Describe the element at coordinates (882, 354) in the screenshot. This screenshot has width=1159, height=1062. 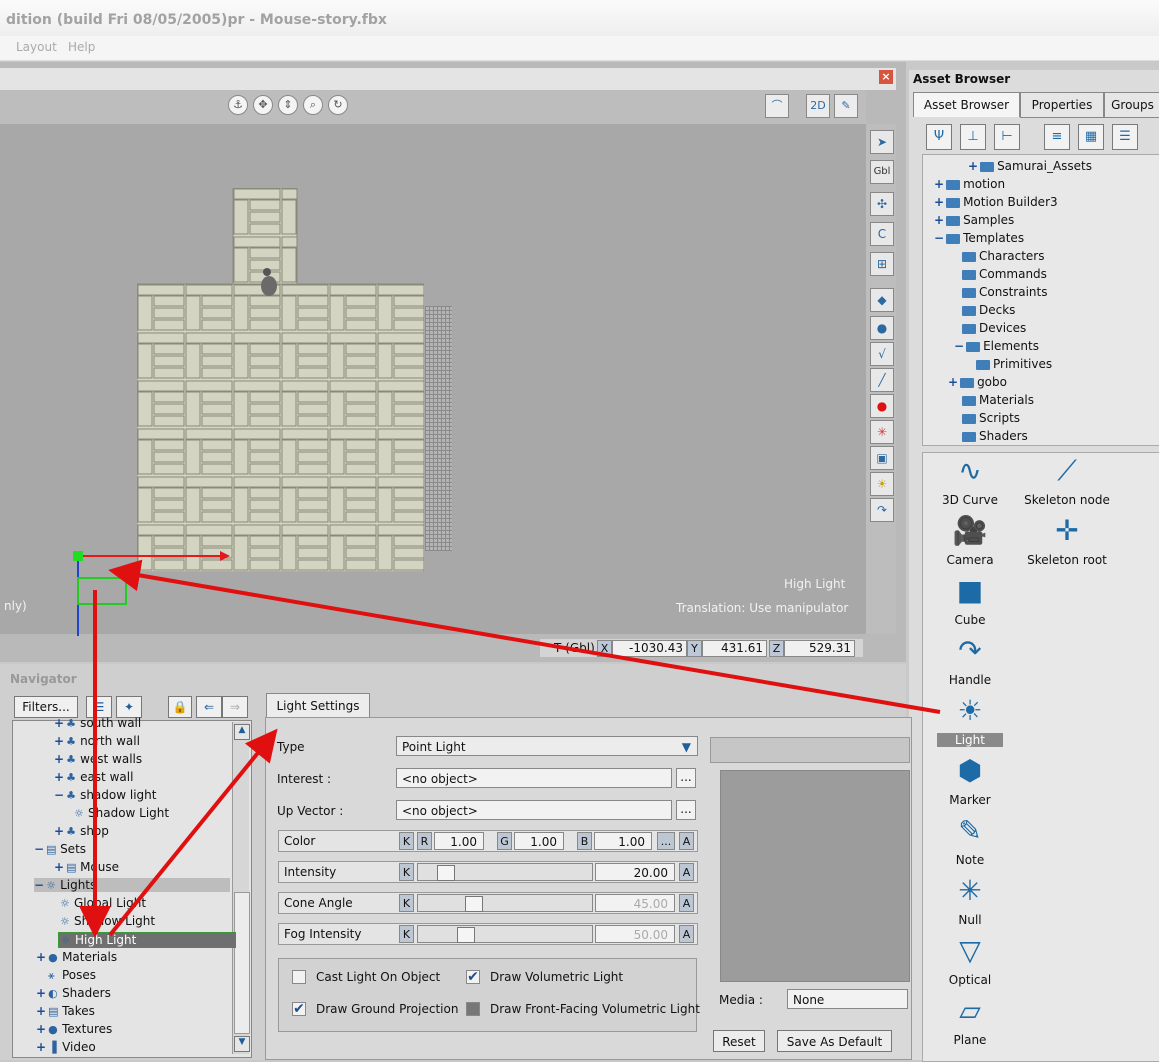
I see `curve-tool-icon: √` at that location.